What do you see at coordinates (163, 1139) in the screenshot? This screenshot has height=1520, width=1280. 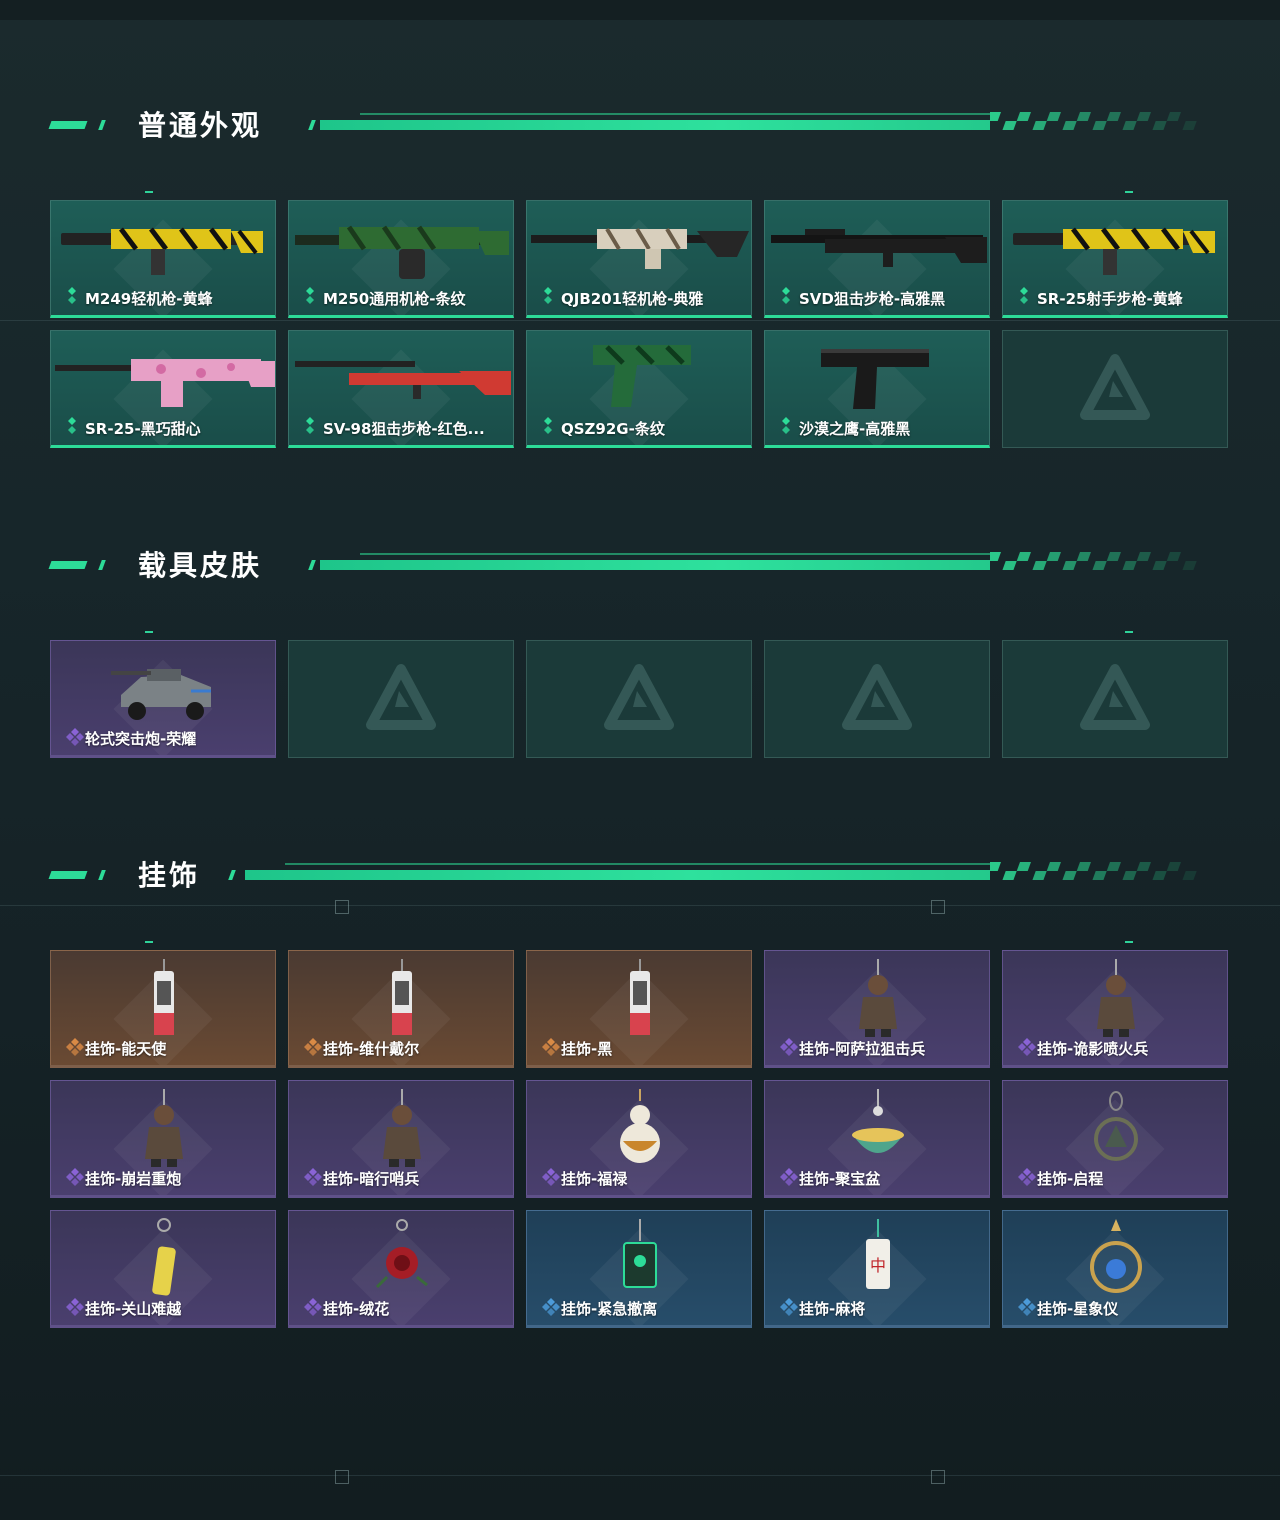 I see `item-card: 挂饰-崩岩重炮` at bounding box center [163, 1139].